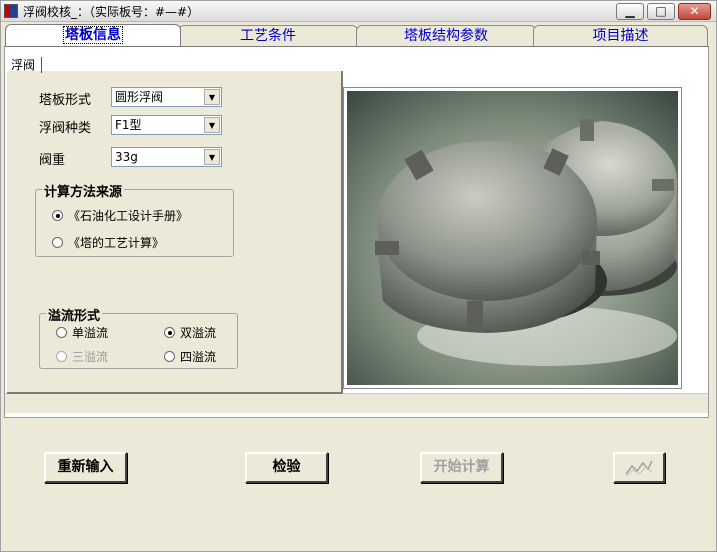  Describe the element at coordinates (166, 157) in the screenshot. I see `valve-weight-select: 33g ▼` at that location.